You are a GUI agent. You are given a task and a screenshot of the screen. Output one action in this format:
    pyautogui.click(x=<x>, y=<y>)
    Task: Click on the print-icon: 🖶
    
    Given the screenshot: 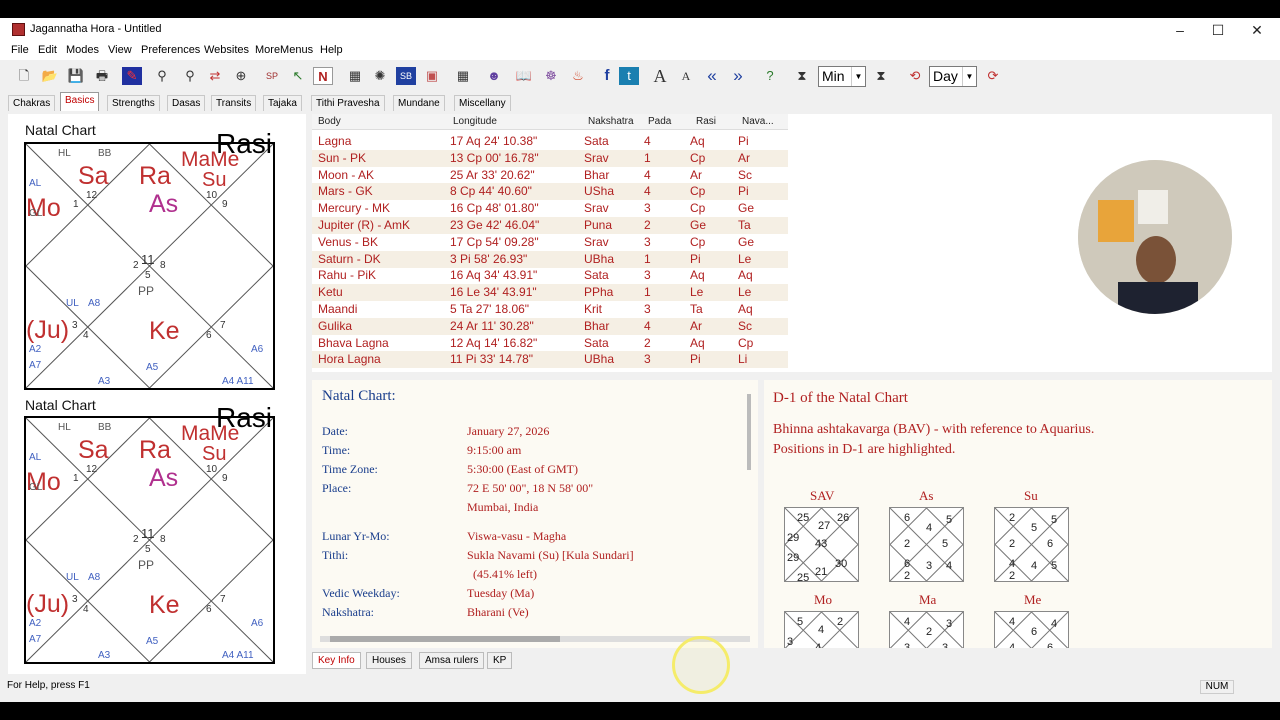 What is the action you would take?
    pyautogui.click(x=102, y=76)
    